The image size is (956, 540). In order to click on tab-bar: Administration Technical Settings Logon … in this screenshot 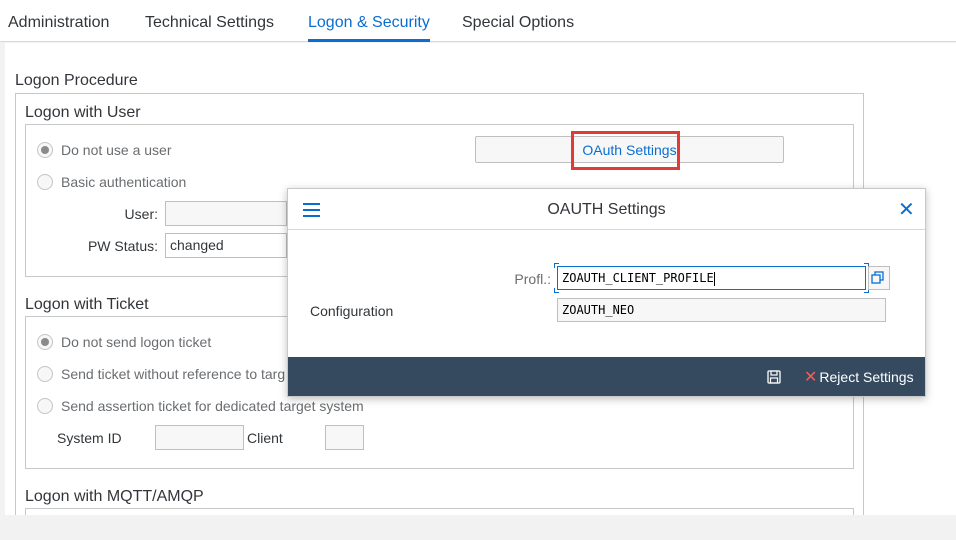, I will do `click(478, 21)`.